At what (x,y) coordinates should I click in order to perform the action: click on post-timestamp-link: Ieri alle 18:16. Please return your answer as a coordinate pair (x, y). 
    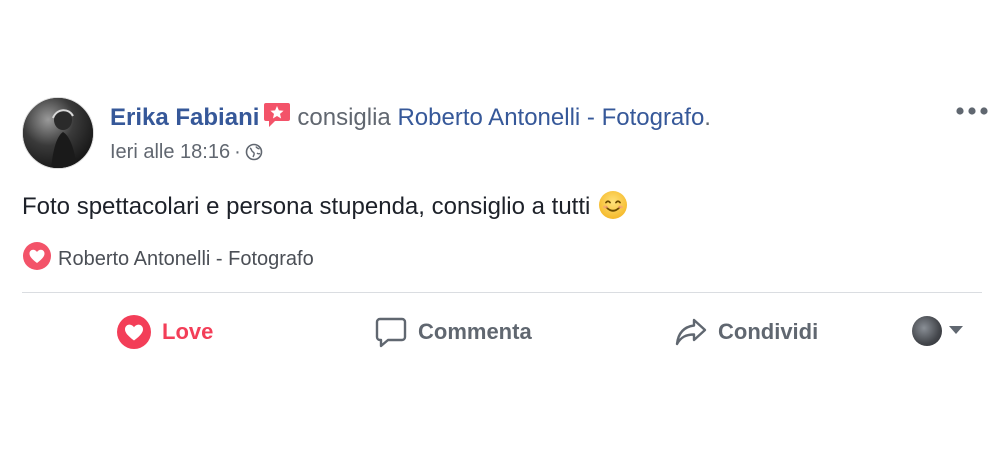
    Looking at the image, I should click on (170, 152).